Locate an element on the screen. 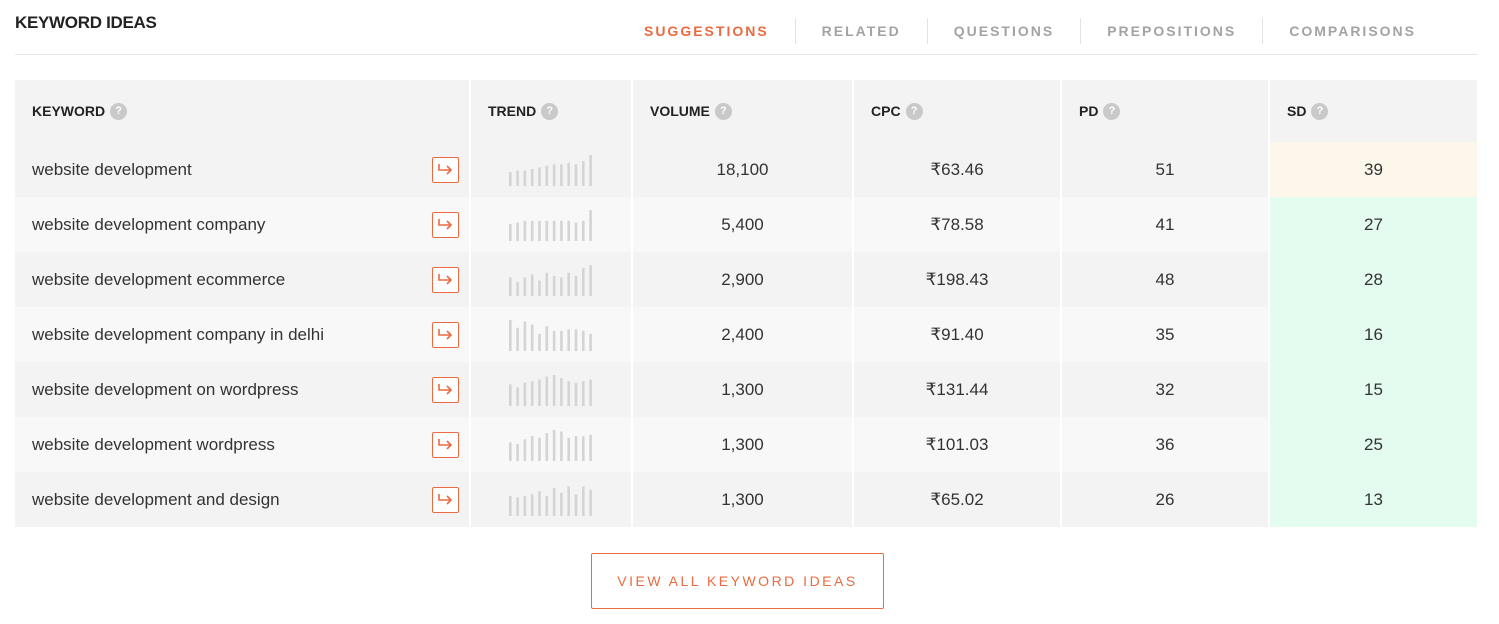 The width and height of the screenshot is (1499, 624). volume-cell: 2,900 is located at coordinates (742, 279).